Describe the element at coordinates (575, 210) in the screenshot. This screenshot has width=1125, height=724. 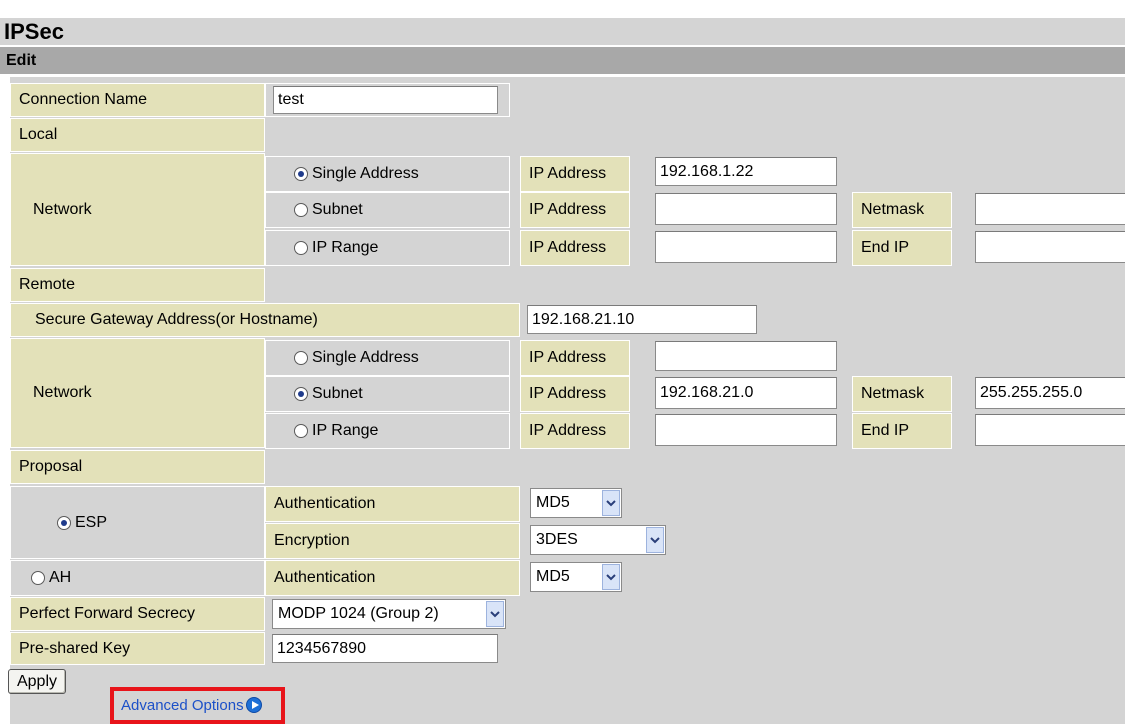
I see `local-ip-label-2: IP Address` at that location.